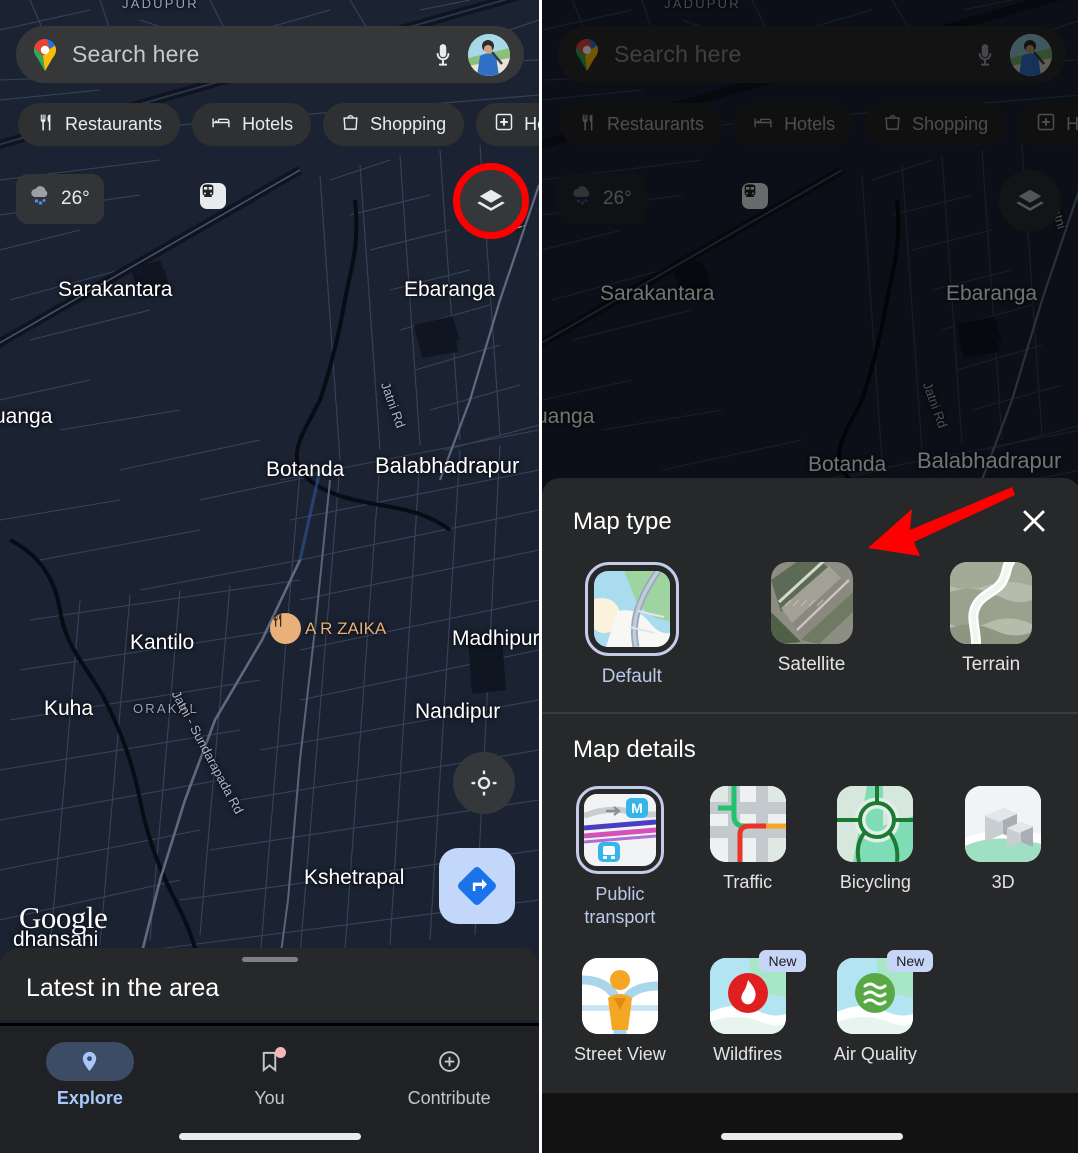 The height and width of the screenshot is (1153, 1078). What do you see at coordinates (620, 905) in the screenshot?
I see `map-detail-label: Public transport` at bounding box center [620, 905].